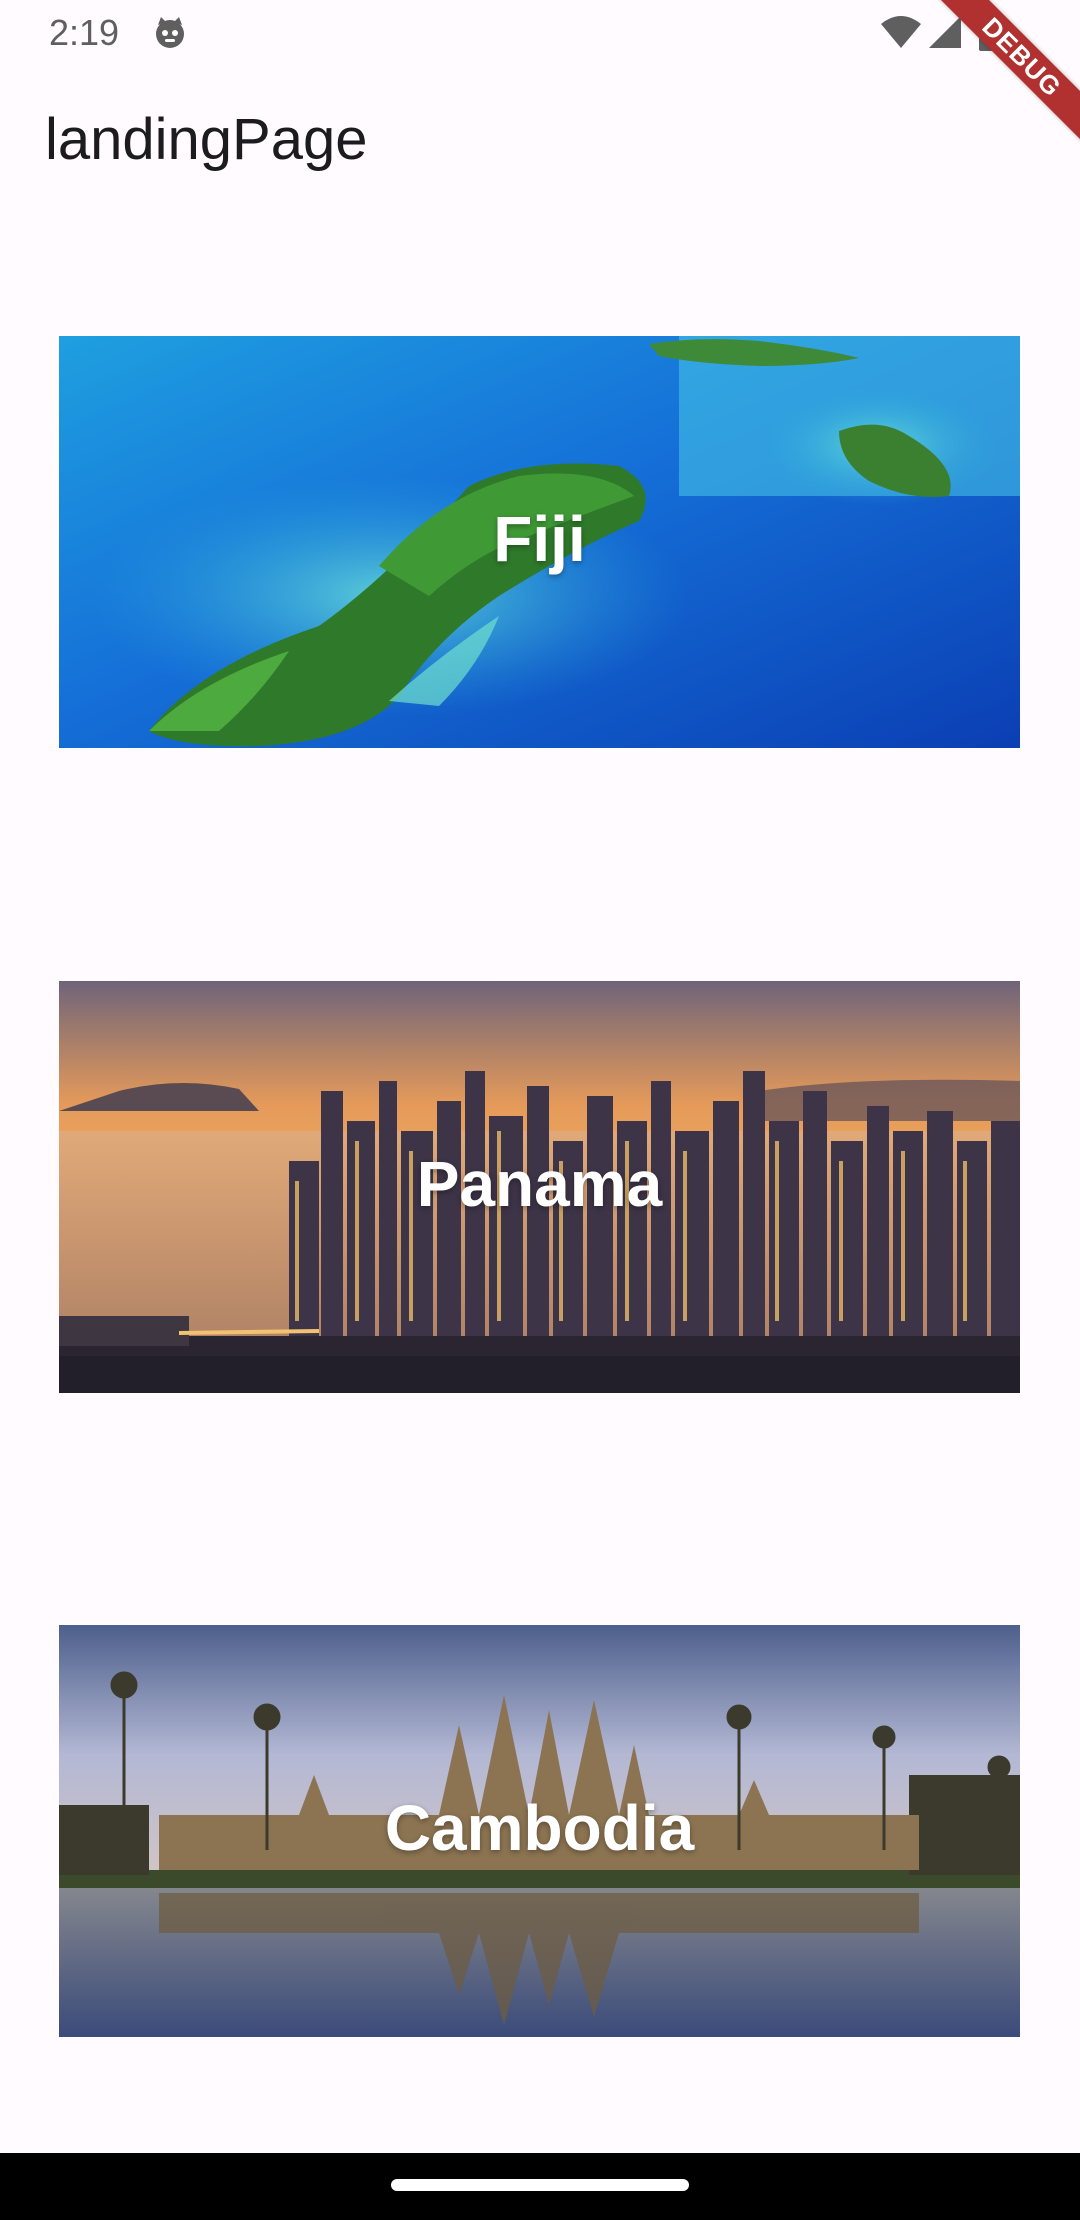 This screenshot has width=1080, height=2220. What do you see at coordinates (901, 32) in the screenshot?
I see `wifi-icon` at bounding box center [901, 32].